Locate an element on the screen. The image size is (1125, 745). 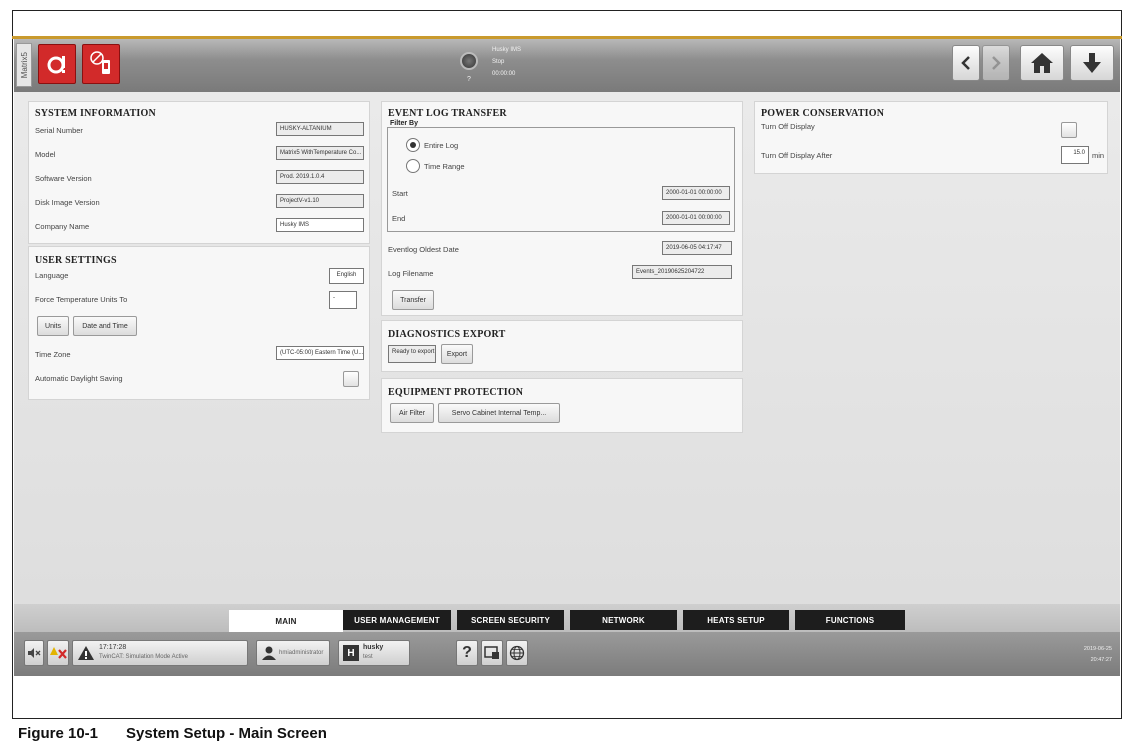
system-information-title: SYSTEM INFORMATION is located at coordinates (95, 113).